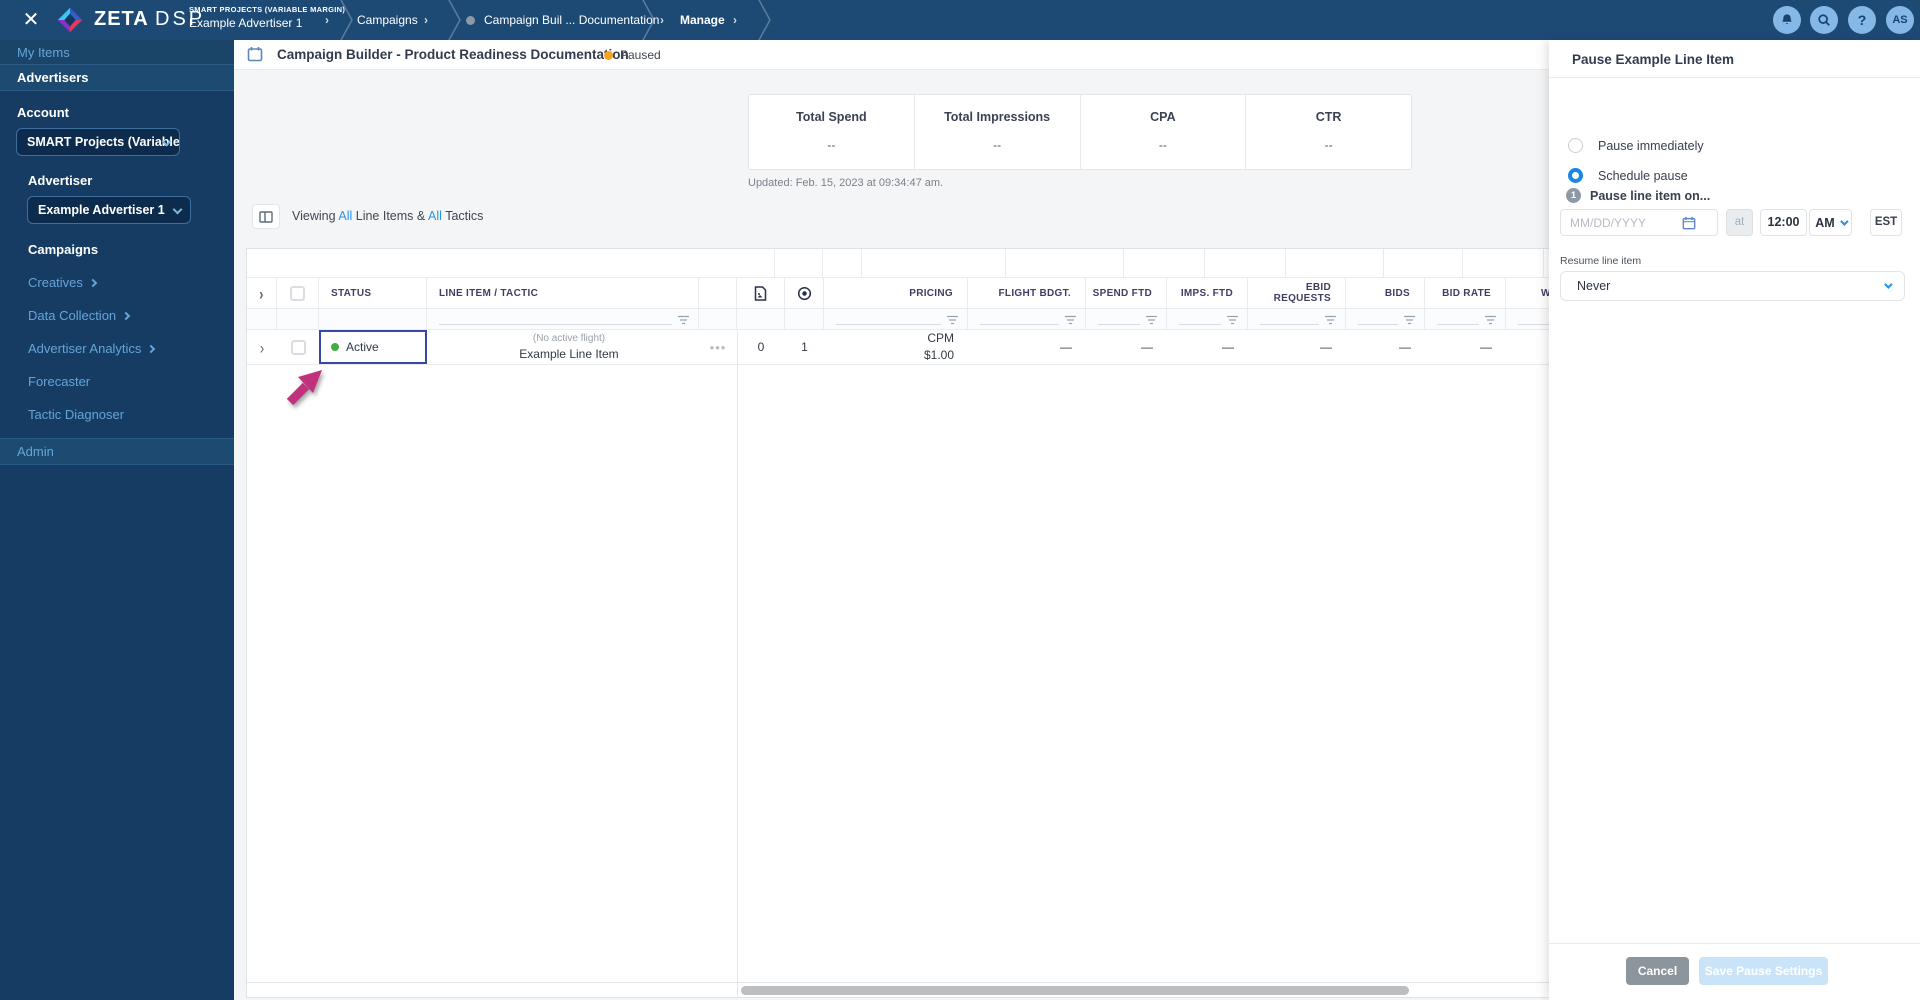 The height and width of the screenshot is (1000, 1920). What do you see at coordinates (373, 347) in the screenshot?
I see `status-cell-selected: Active` at bounding box center [373, 347].